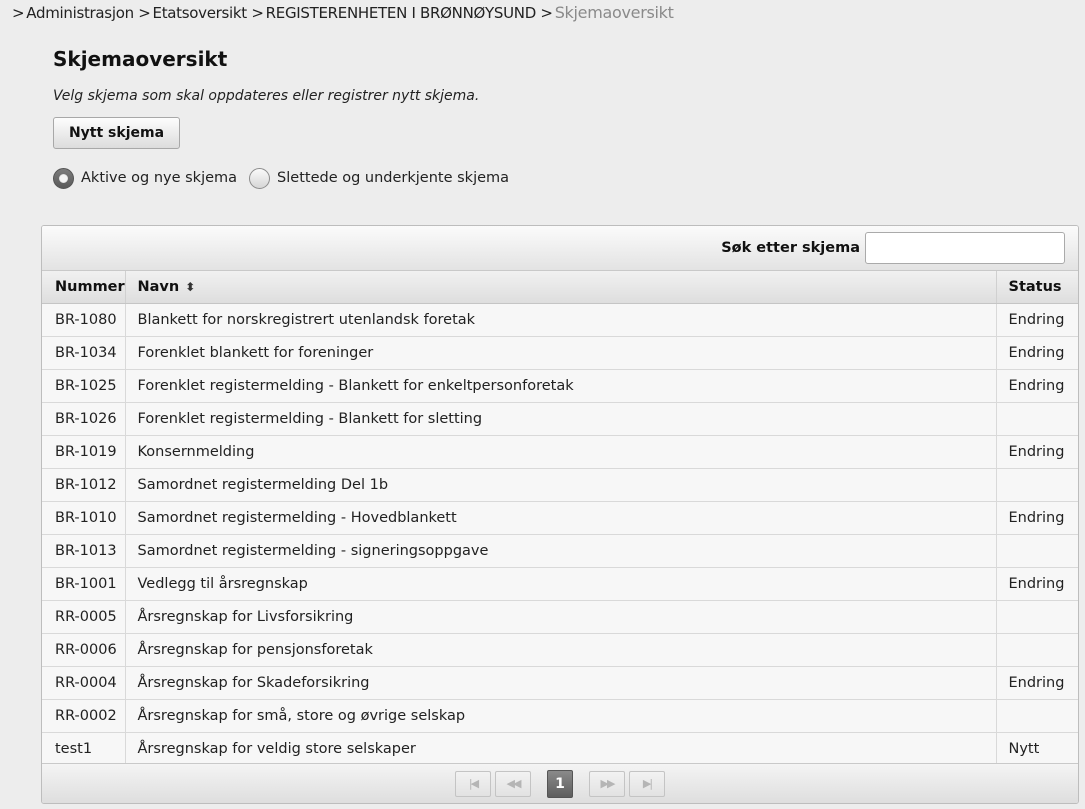 Image resolution: width=1085 pixels, height=809 pixels. I want to click on radio-button-unchecked, so click(260, 178).